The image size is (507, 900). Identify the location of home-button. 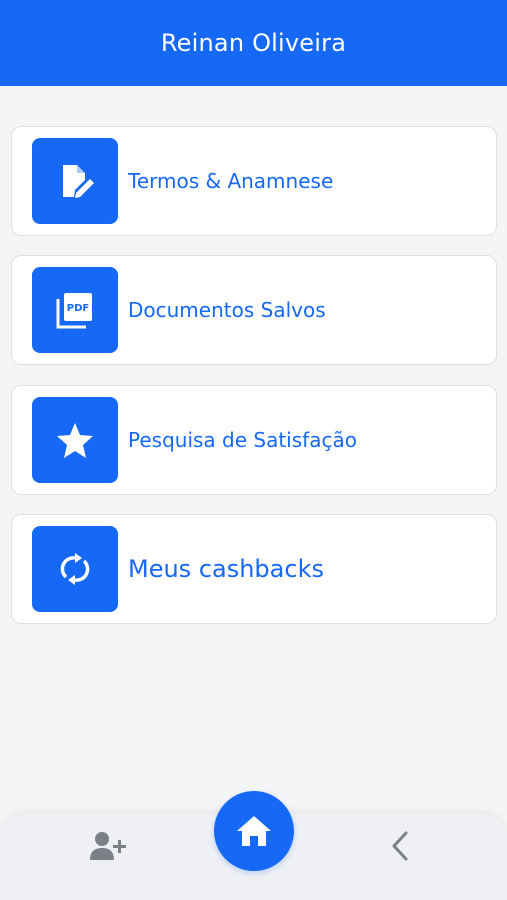
(254, 831).